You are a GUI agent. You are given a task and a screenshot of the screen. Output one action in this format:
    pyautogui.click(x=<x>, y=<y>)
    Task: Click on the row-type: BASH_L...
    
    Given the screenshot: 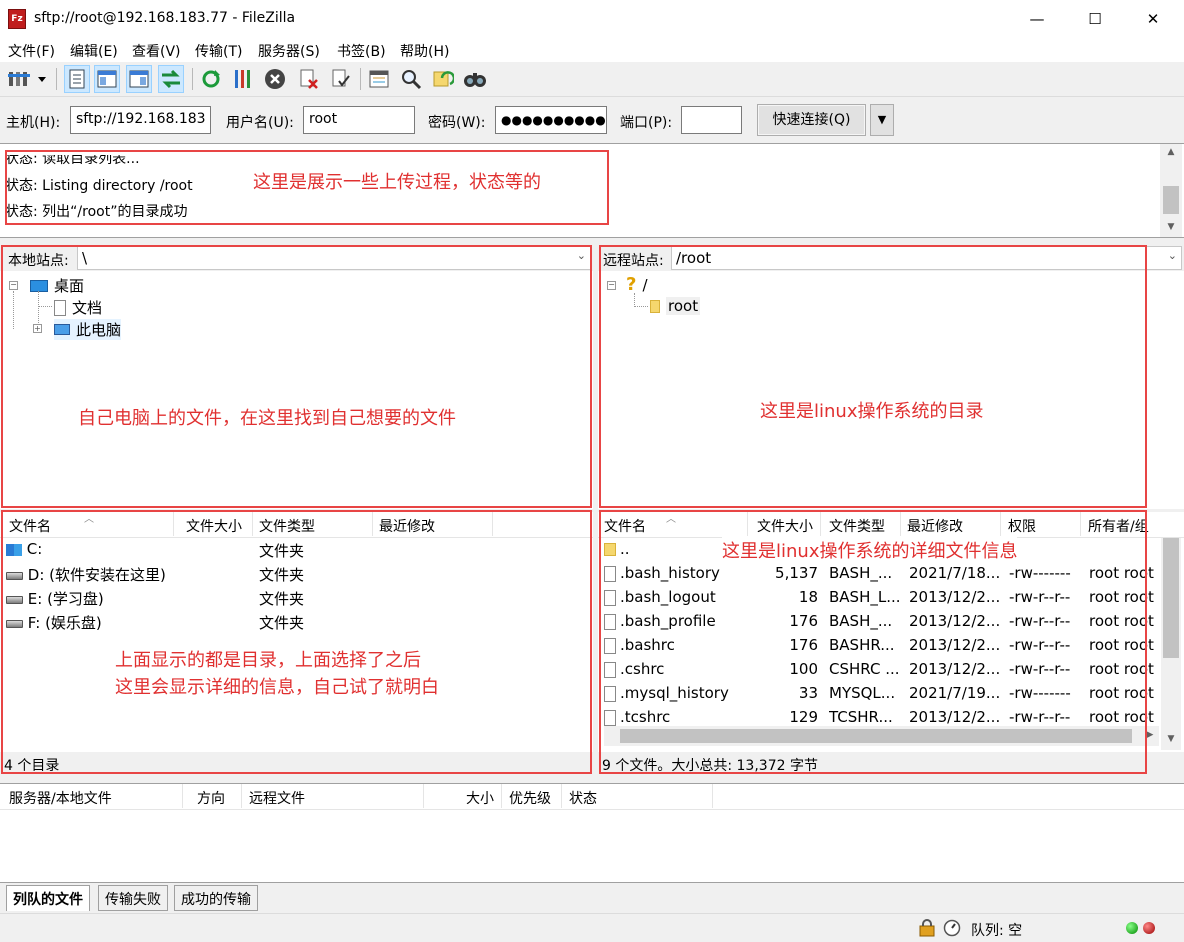 What is the action you would take?
    pyautogui.click(x=864, y=597)
    